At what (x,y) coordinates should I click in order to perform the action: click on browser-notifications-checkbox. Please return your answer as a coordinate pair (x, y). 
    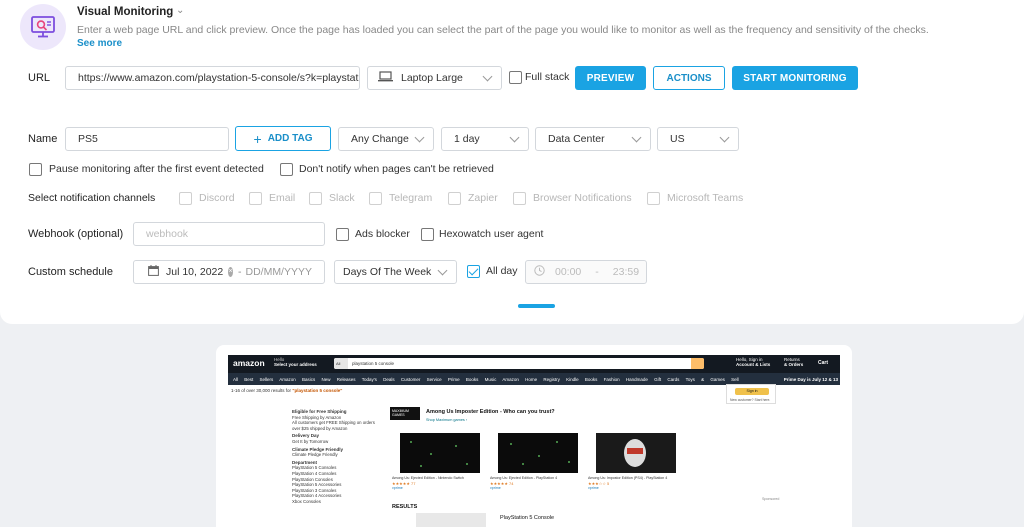
    Looking at the image, I should click on (519, 198).